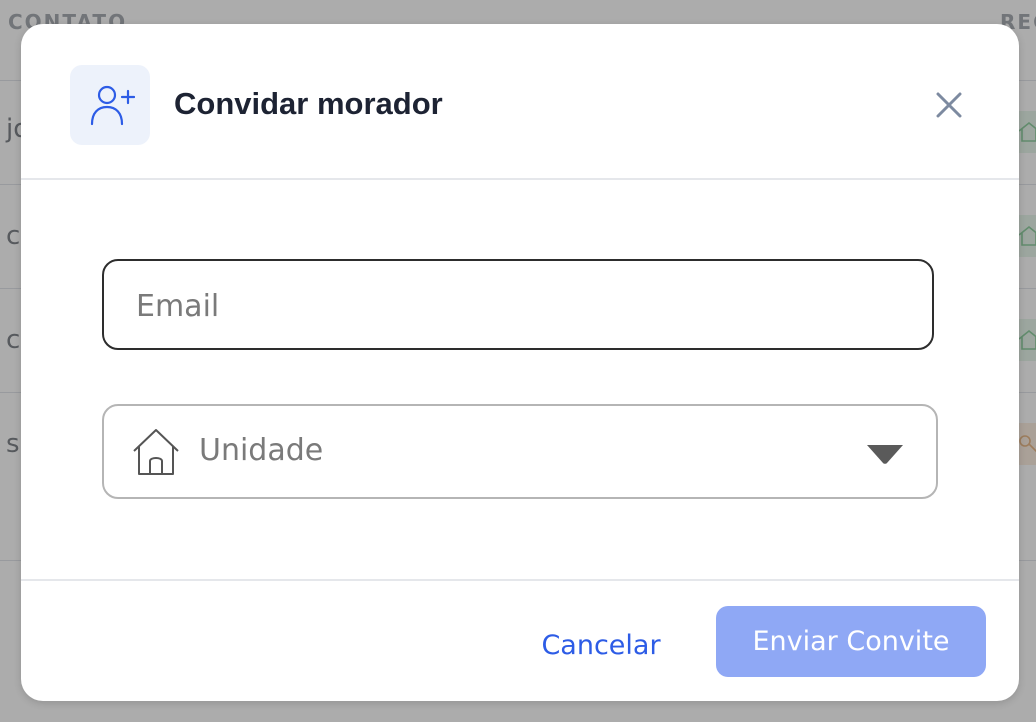 This screenshot has width=1036, height=722. What do you see at coordinates (520, 451) in the screenshot?
I see `unidade-select: Unidade` at bounding box center [520, 451].